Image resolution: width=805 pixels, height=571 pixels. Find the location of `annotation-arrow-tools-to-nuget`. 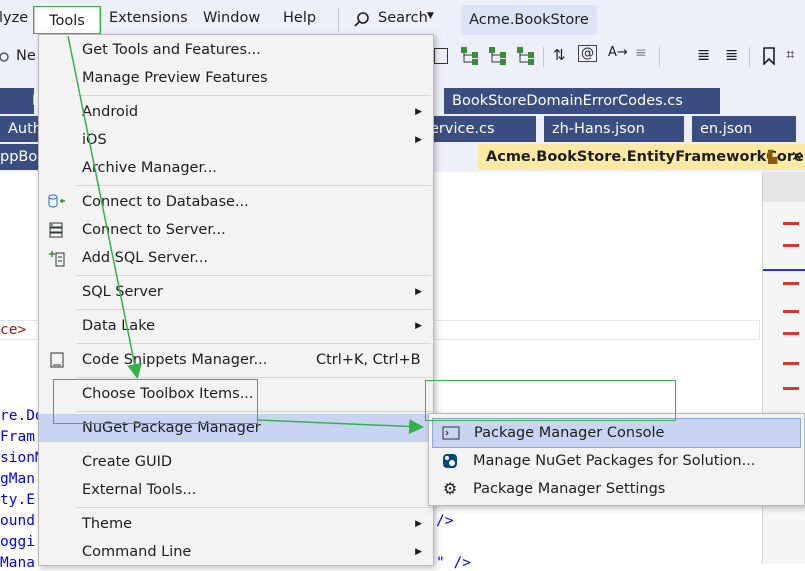

annotation-arrow-tools-to-nuget is located at coordinates (104, 207).